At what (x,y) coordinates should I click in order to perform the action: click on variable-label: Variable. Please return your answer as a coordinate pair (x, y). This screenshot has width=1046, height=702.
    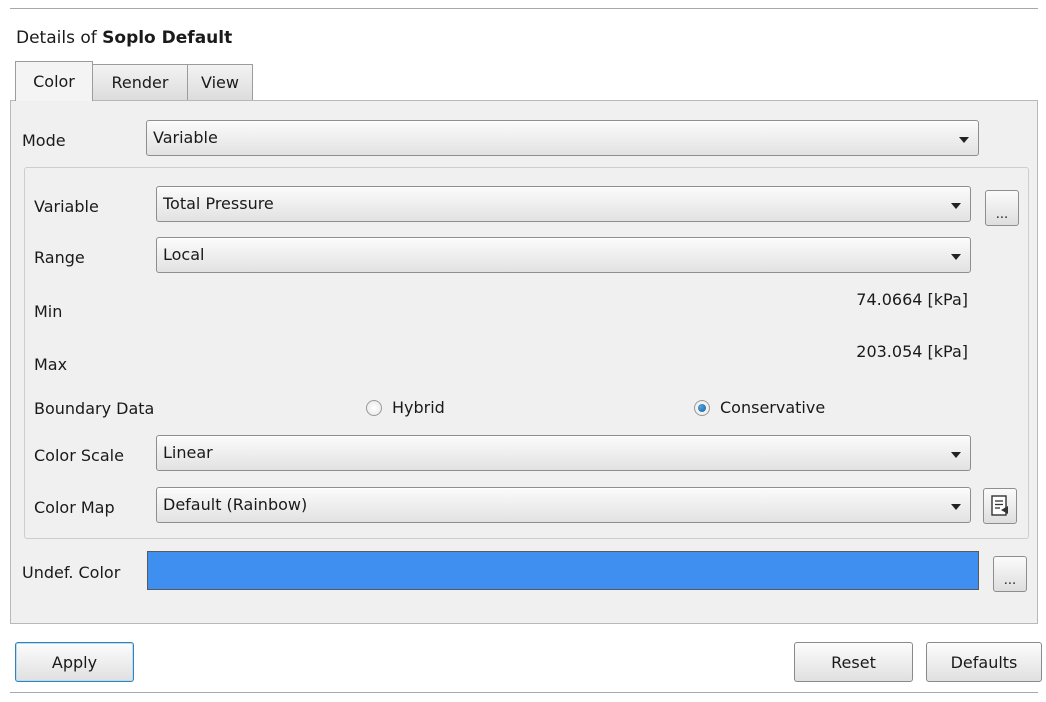
    Looking at the image, I should click on (66, 206).